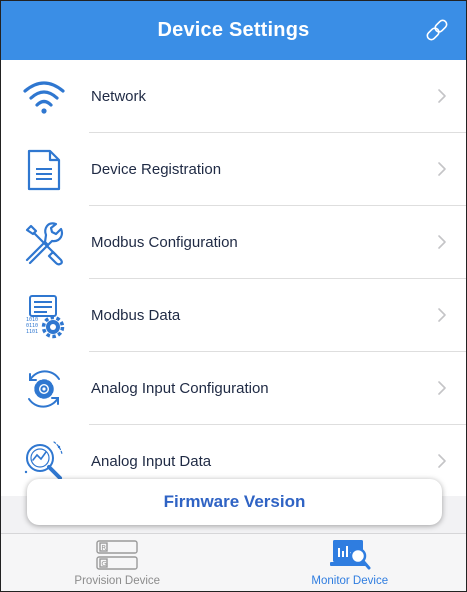 Image resolution: width=467 pixels, height=592 pixels. What do you see at coordinates (180, 388) in the screenshot?
I see `menu-item-label: Analog Input Configuration` at bounding box center [180, 388].